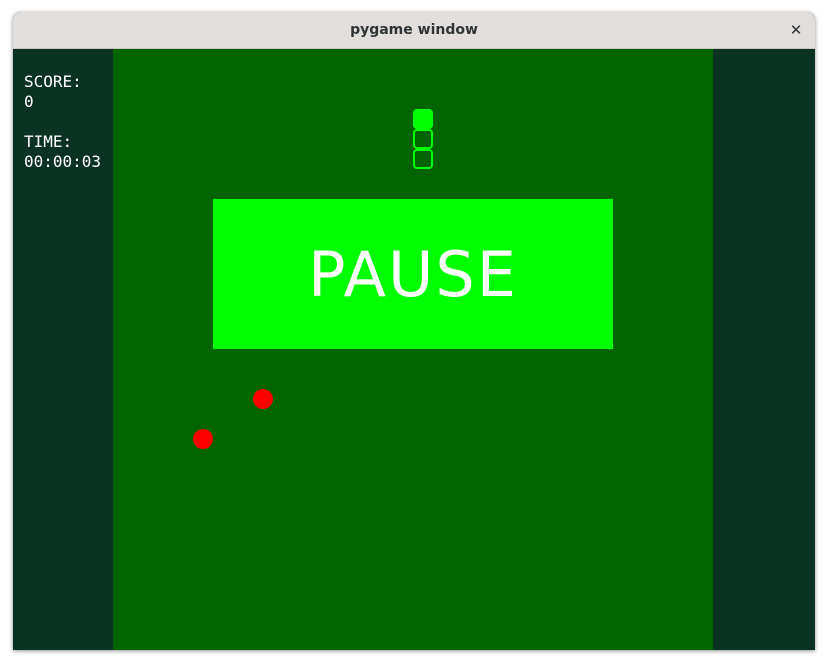  What do you see at coordinates (48, 141) in the screenshot?
I see `time-label: TIME:` at bounding box center [48, 141].